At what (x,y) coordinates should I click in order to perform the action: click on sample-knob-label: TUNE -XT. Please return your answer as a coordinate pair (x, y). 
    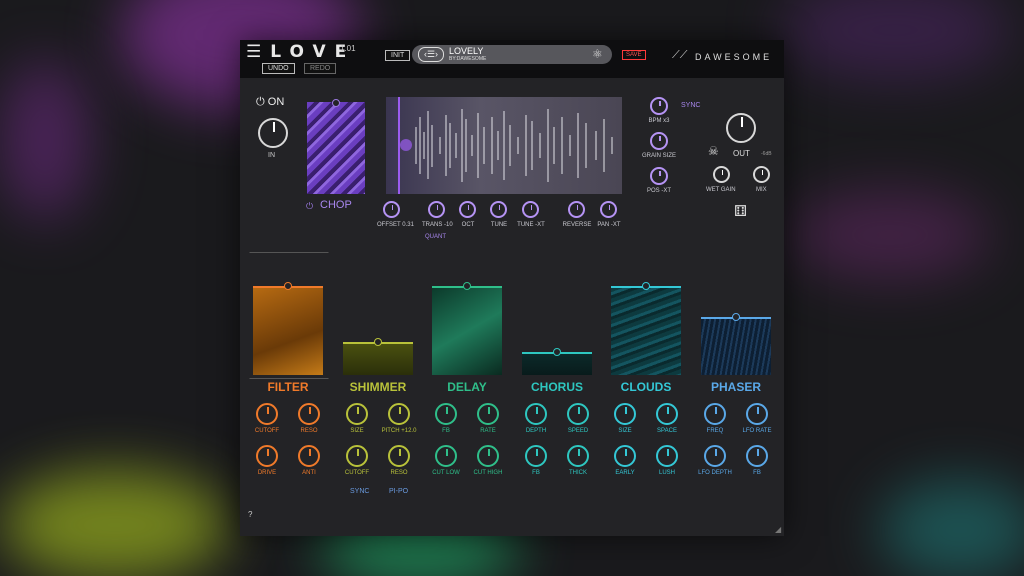
    Looking at the image, I should click on (531, 225).